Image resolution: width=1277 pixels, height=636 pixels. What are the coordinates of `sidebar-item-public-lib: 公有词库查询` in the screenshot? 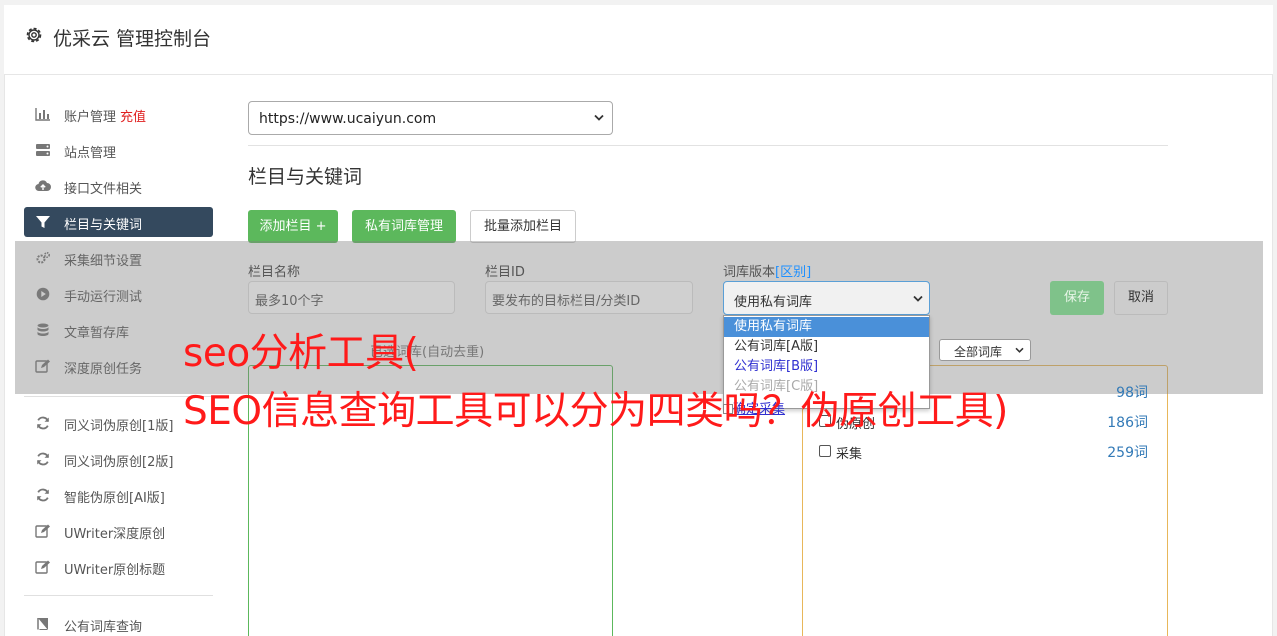 It's located at (118, 622).